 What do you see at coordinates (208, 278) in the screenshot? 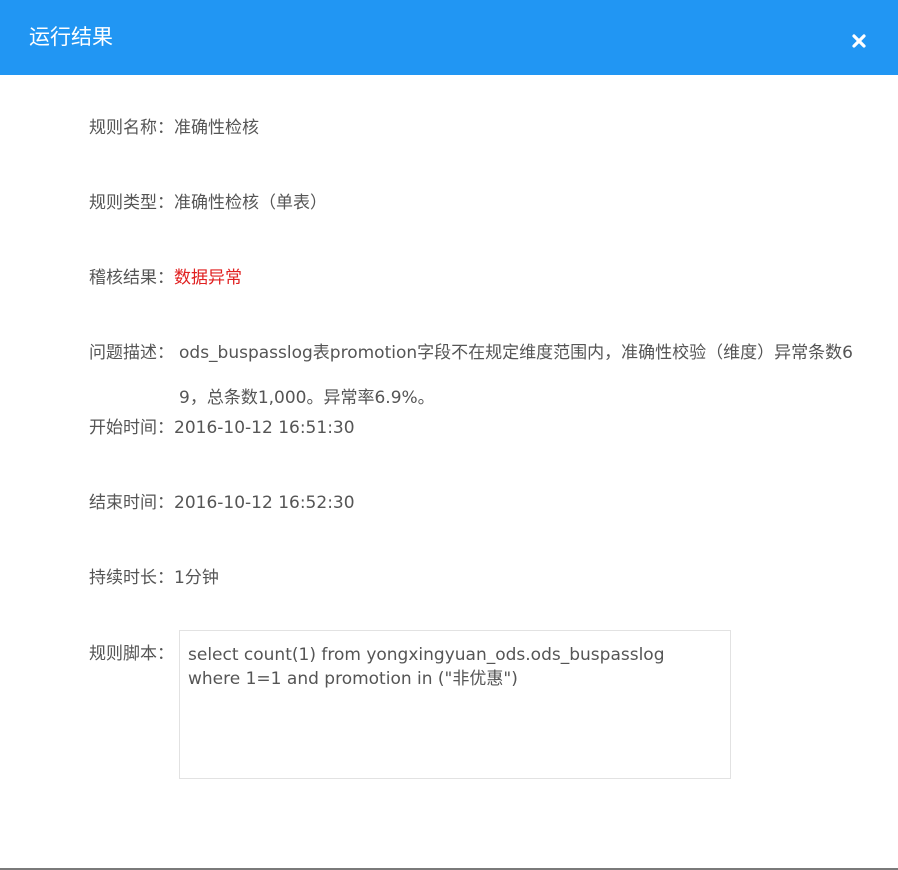
I see `check-result-value: 数据异常` at bounding box center [208, 278].